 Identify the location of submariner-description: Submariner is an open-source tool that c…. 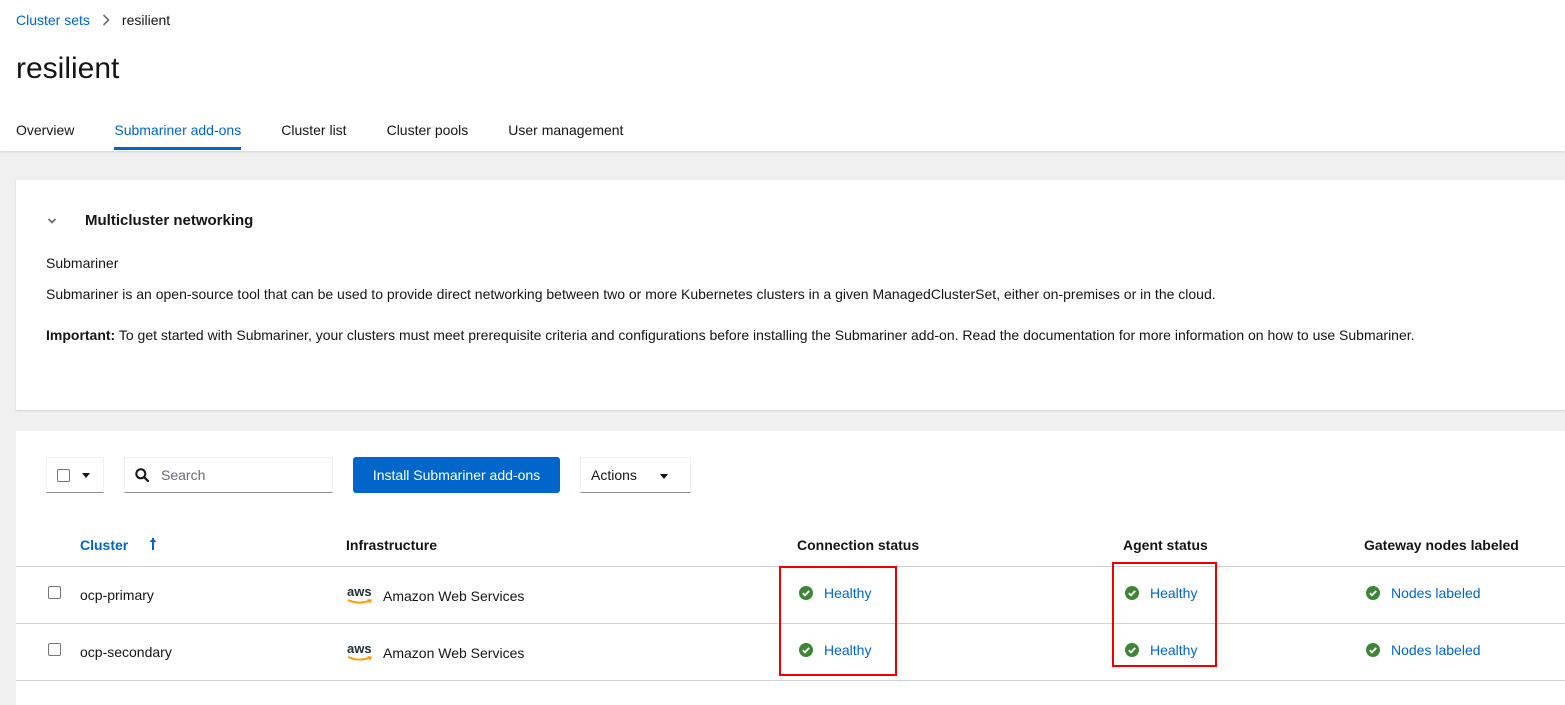
(631, 294).